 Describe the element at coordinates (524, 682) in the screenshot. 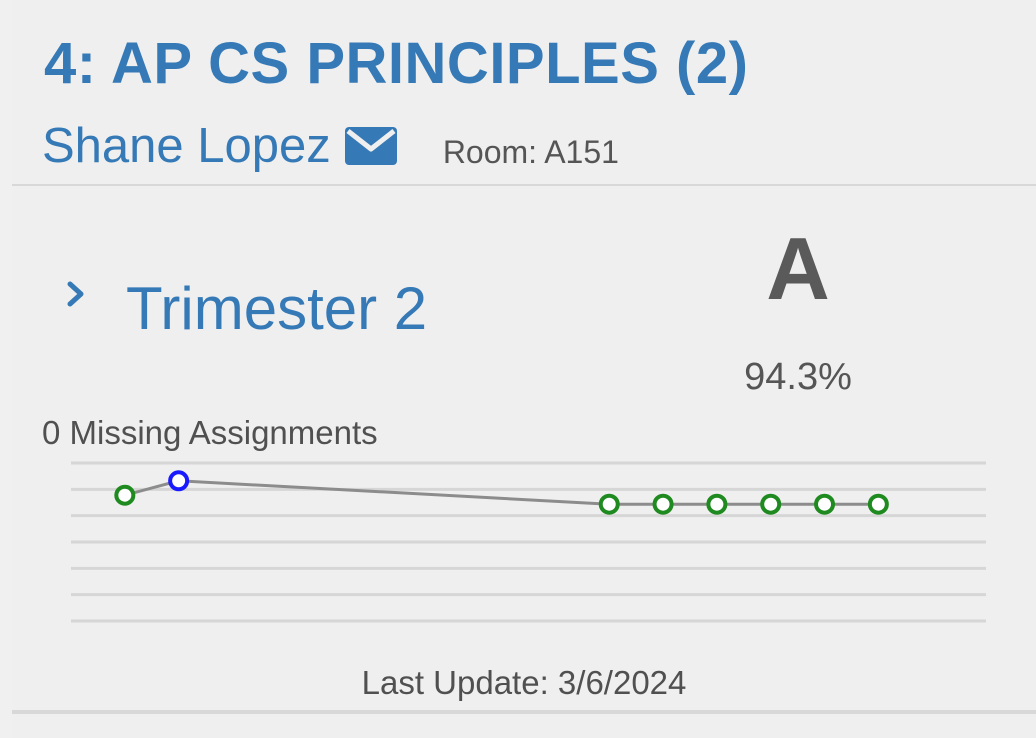

I see `last-update: Last Update: 3/6/2024` at that location.